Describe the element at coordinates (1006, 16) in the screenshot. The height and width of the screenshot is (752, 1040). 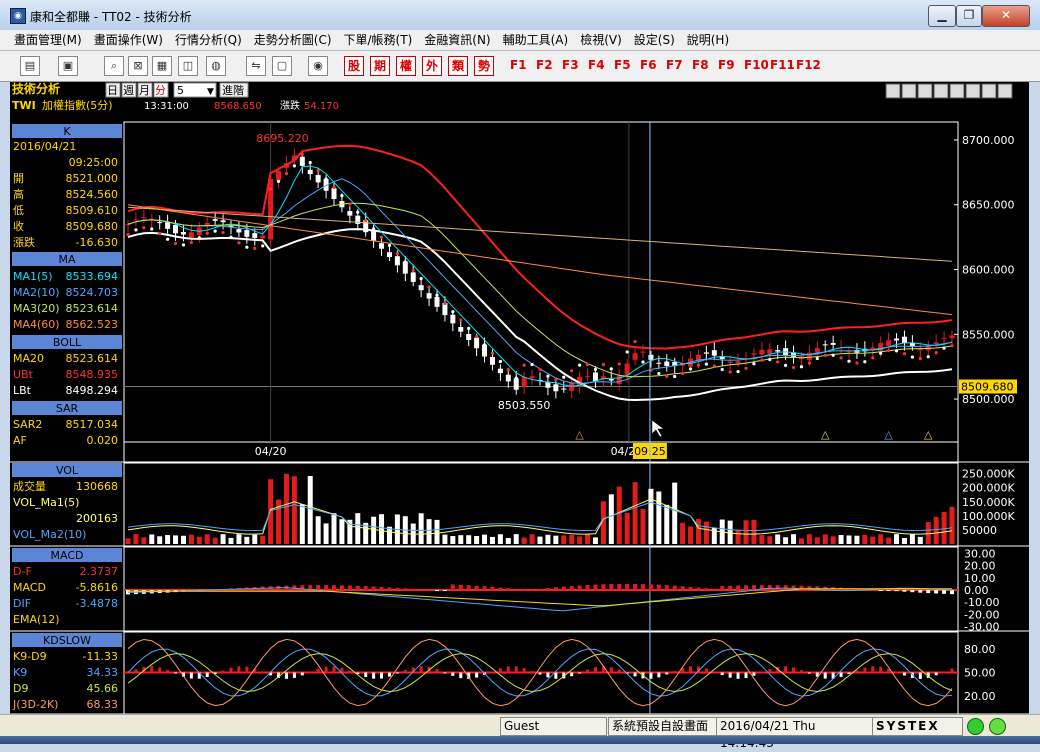
I see `close-icon: ✕` at that location.